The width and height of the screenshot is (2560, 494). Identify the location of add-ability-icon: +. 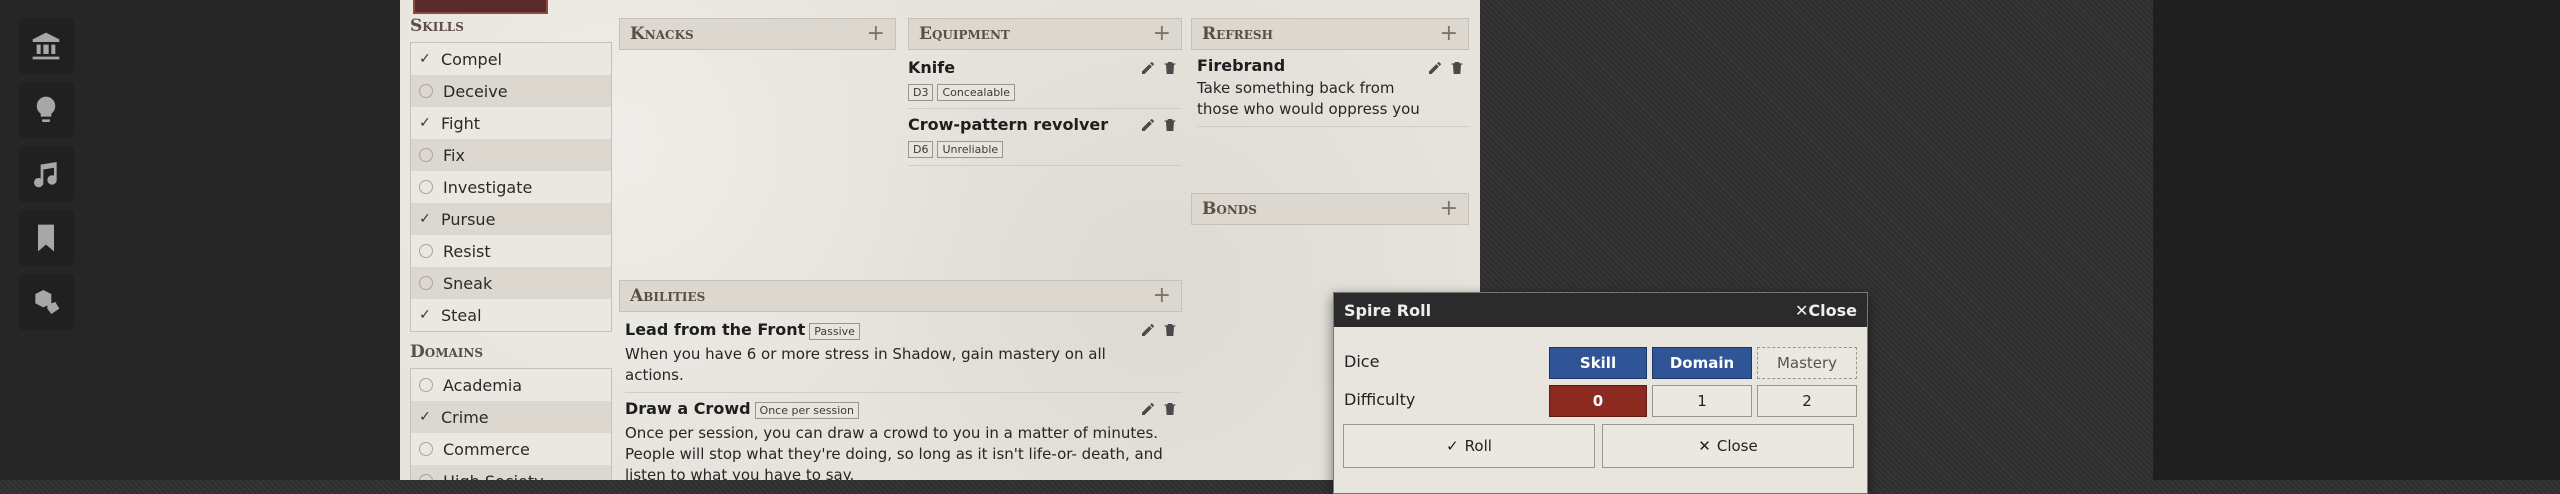
(1162, 296).